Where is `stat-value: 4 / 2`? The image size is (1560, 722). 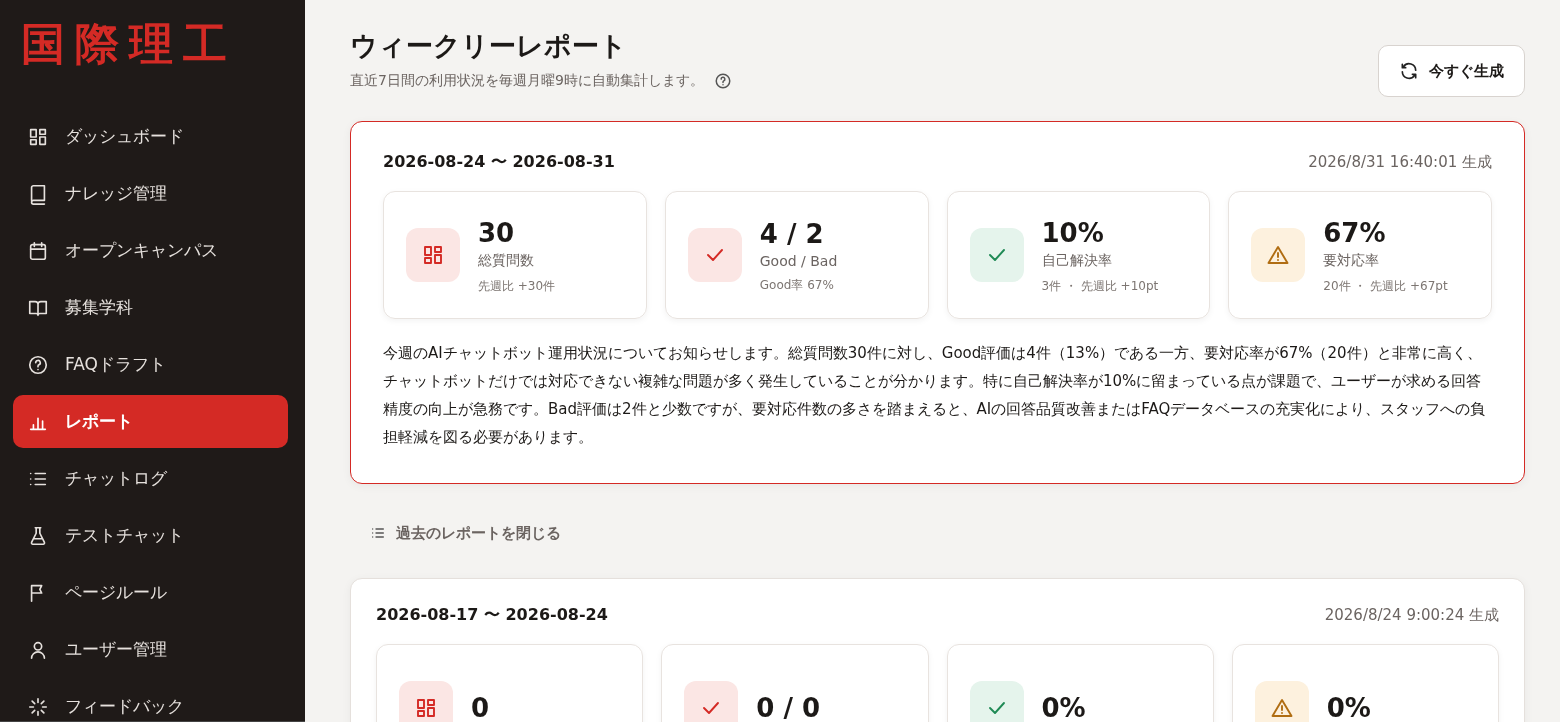
stat-value: 4 / 2 is located at coordinates (792, 234).